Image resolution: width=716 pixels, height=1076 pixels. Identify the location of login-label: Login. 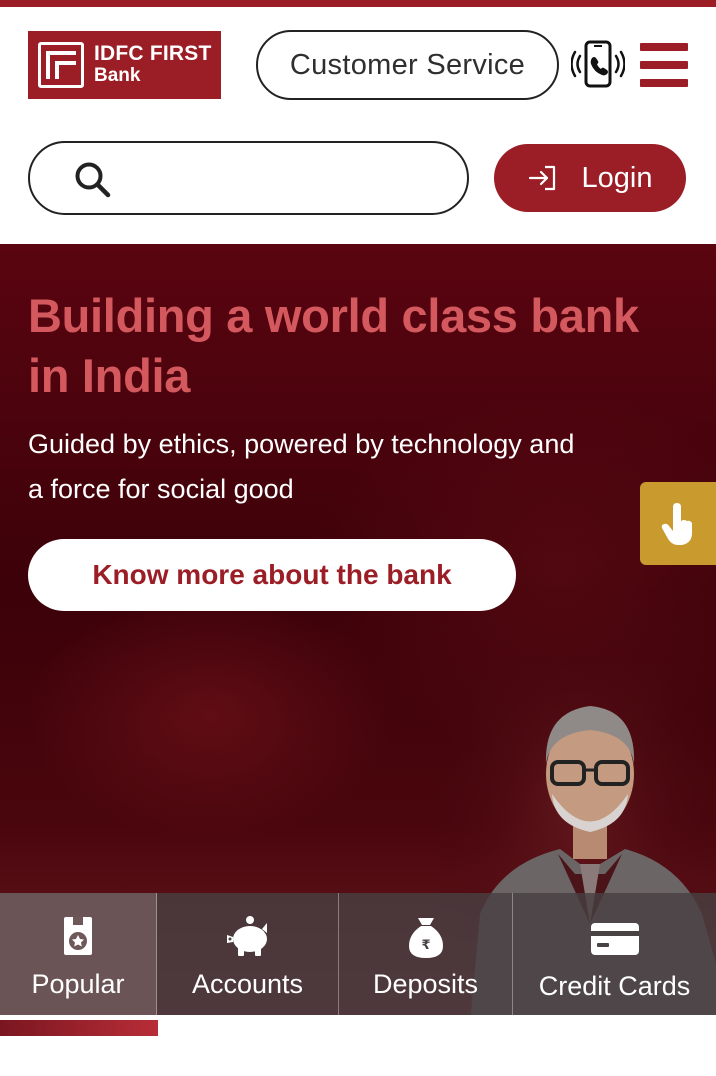
(617, 177).